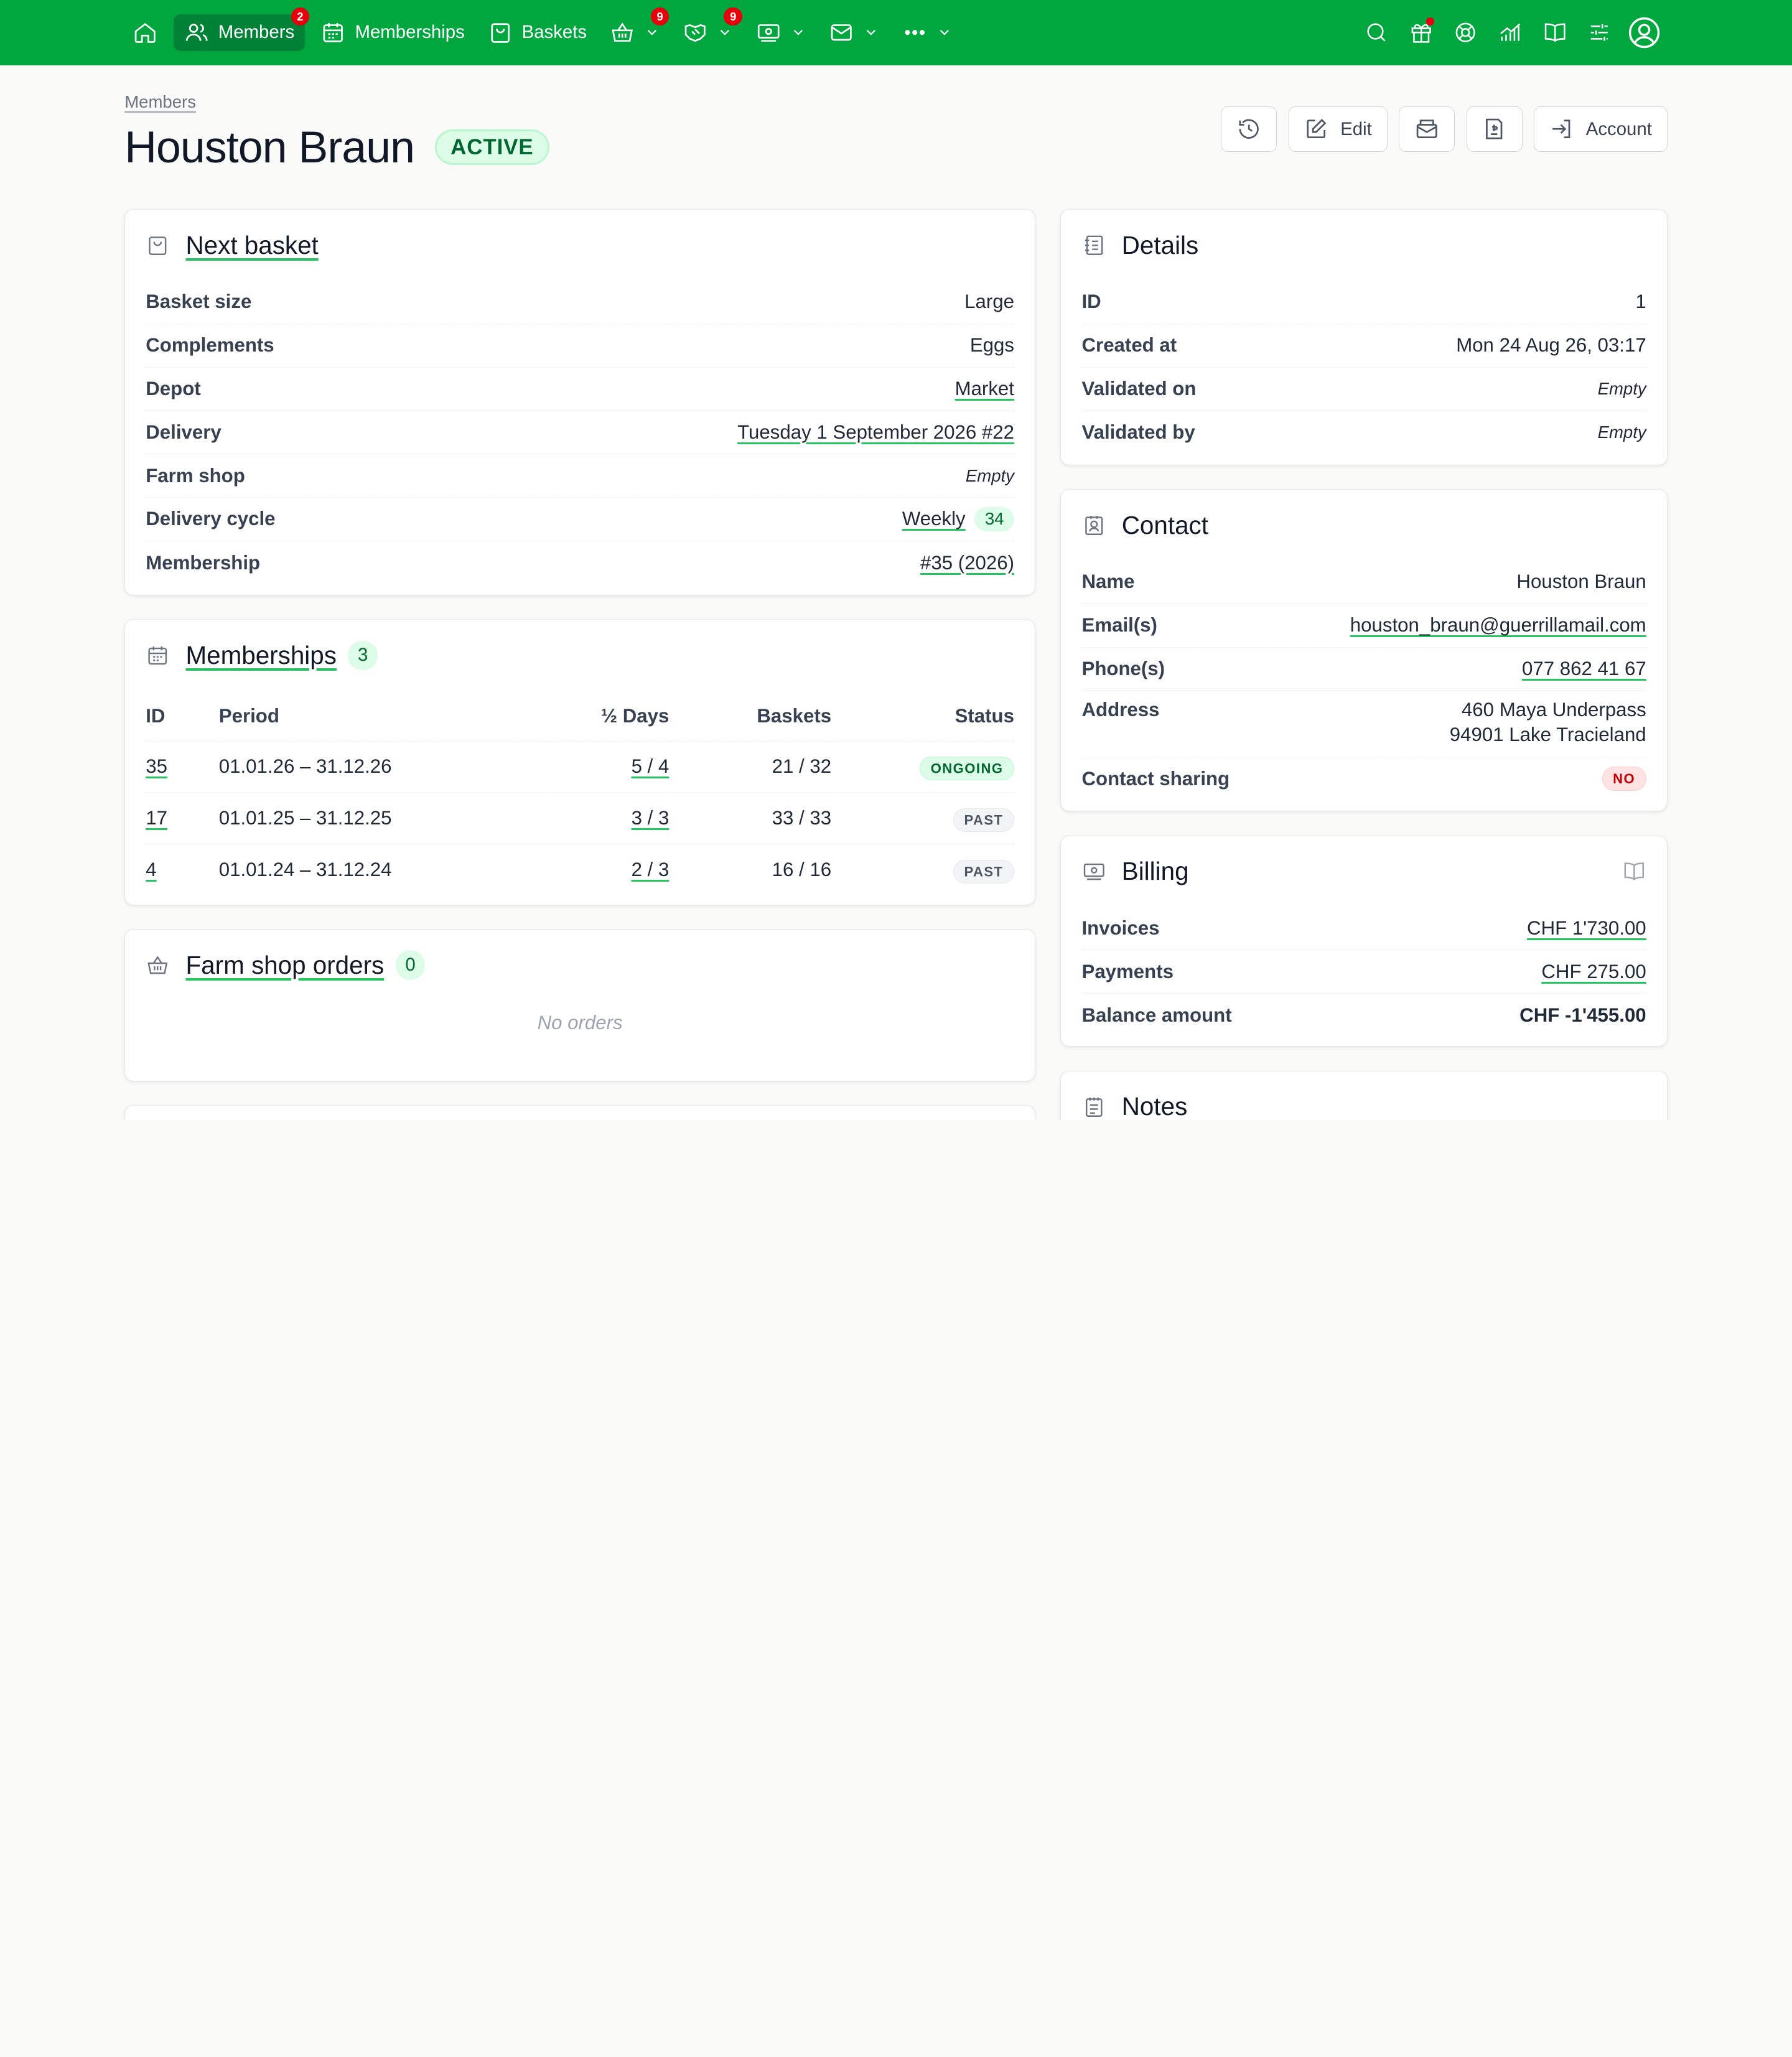 The height and width of the screenshot is (2057, 1792). What do you see at coordinates (1094, 525) in the screenshot?
I see `contact-card-icon` at bounding box center [1094, 525].